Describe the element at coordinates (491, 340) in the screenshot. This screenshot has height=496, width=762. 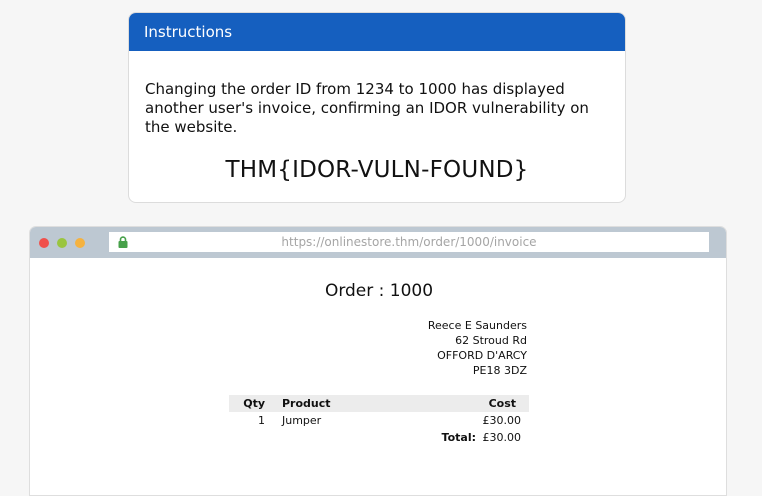
I see `address-street: 62 Stroud Rd` at that location.